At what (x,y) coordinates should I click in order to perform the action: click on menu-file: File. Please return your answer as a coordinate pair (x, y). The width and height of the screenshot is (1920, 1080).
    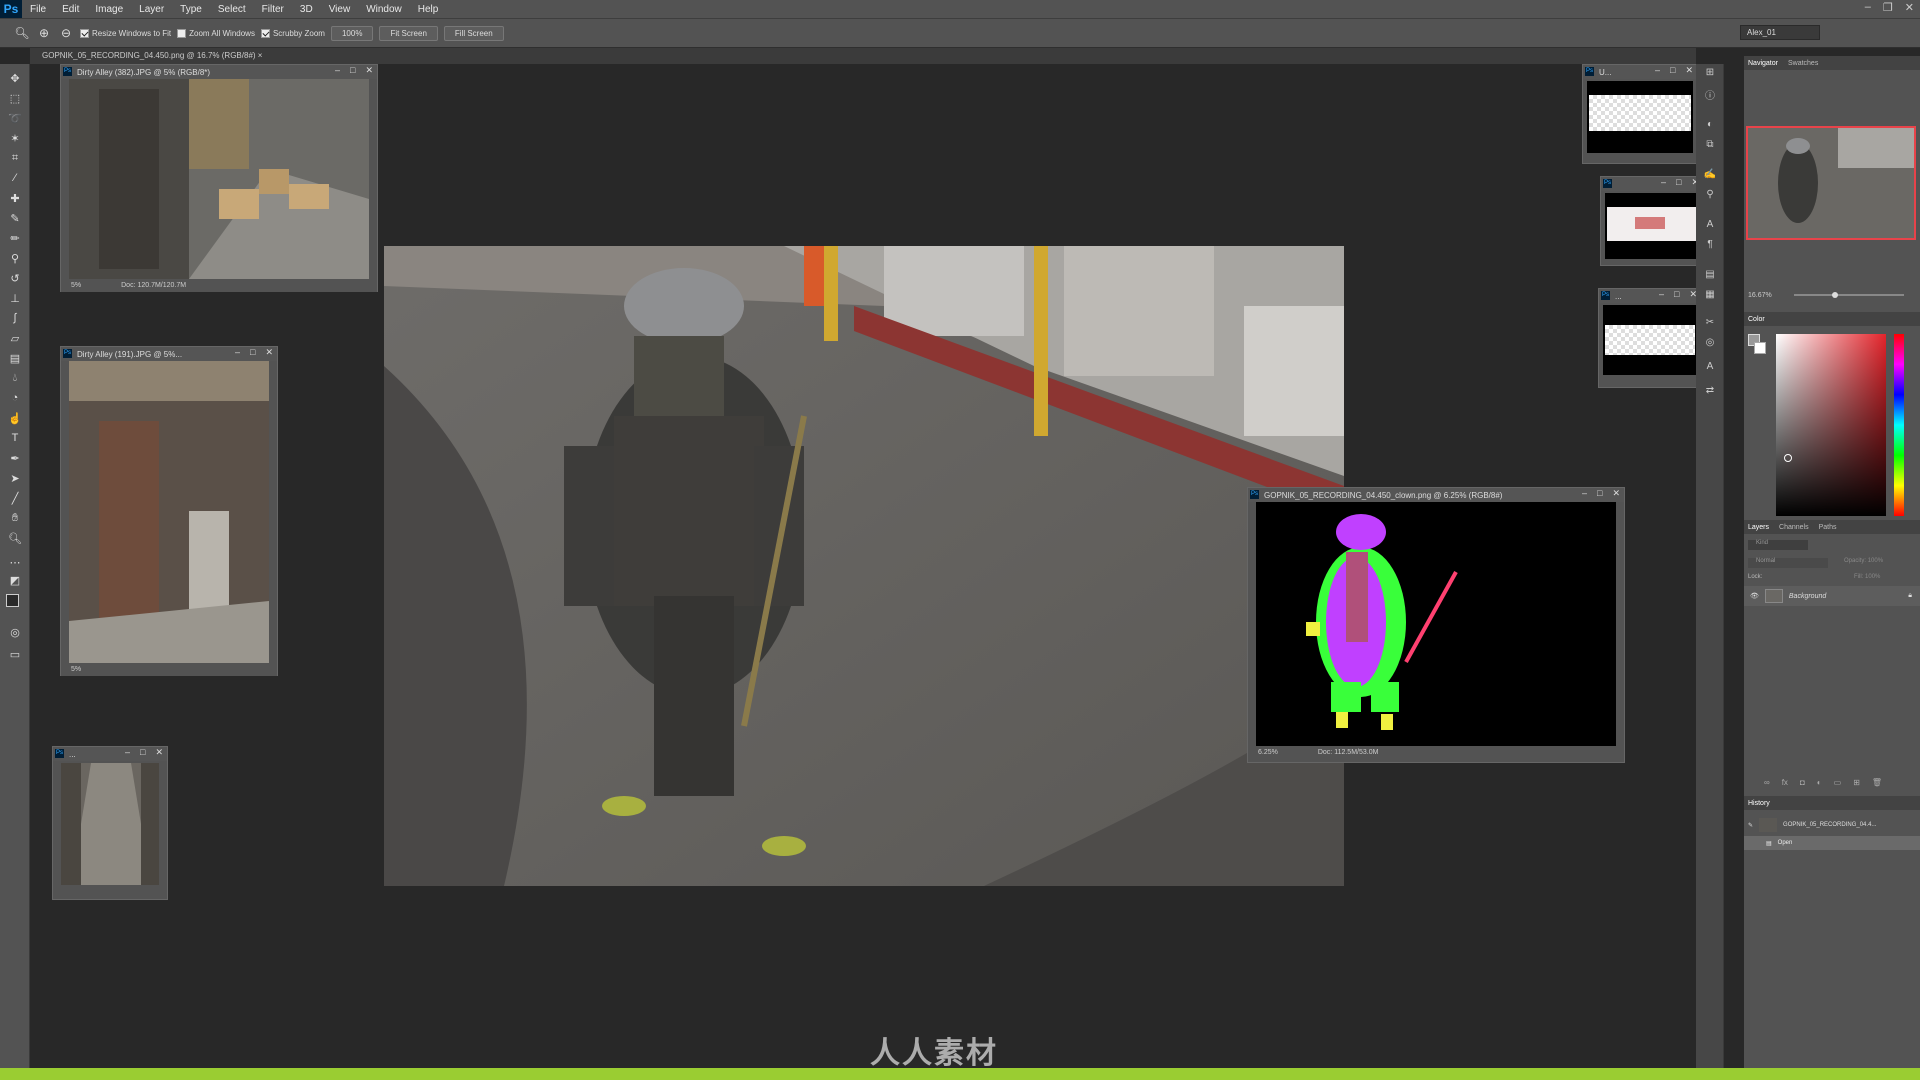
    Looking at the image, I should click on (38, 9).